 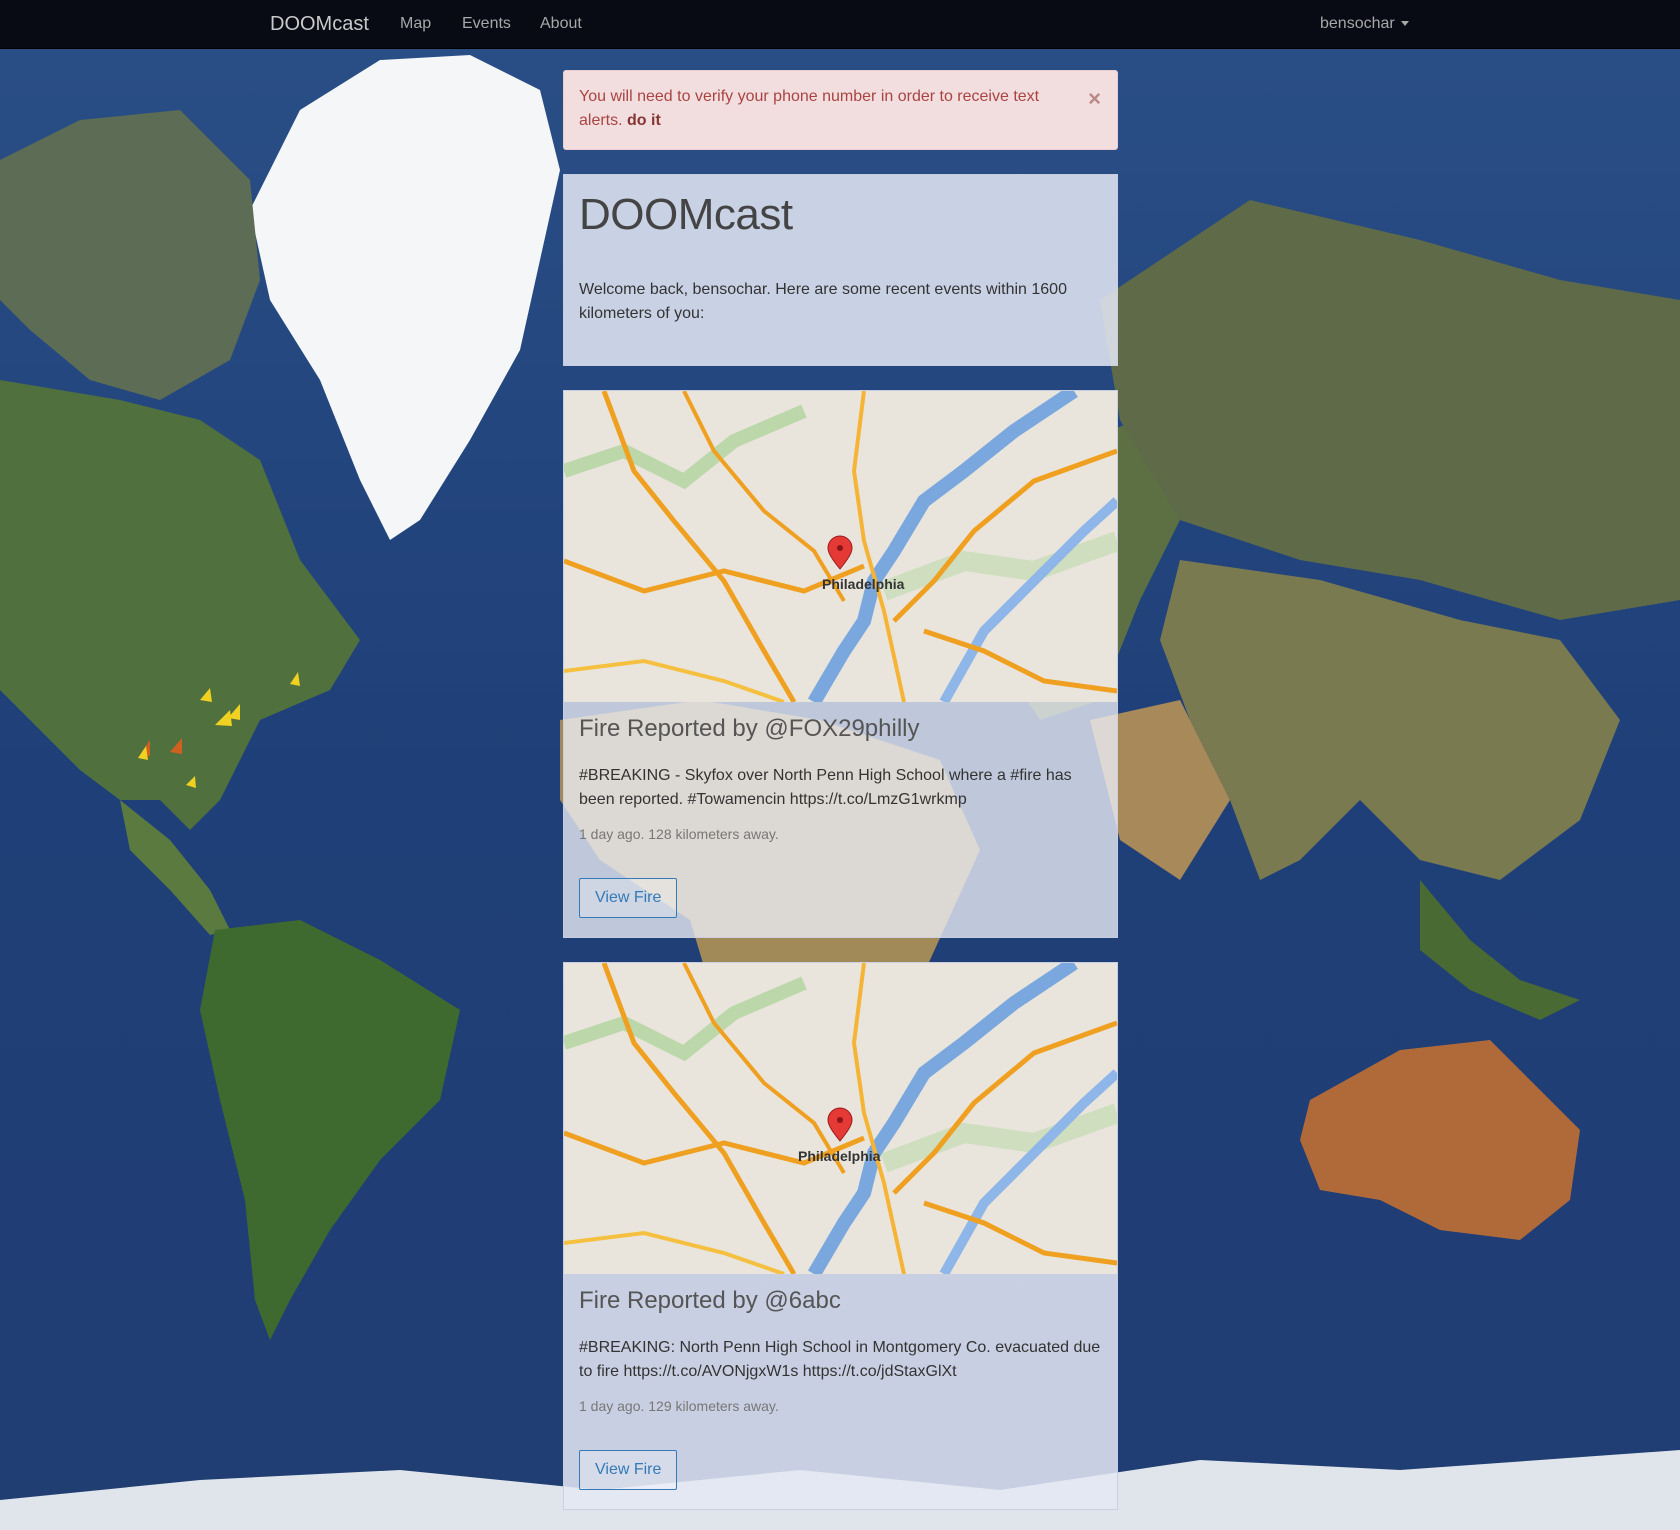 What do you see at coordinates (1404, 24) in the screenshot?
I see `caret-down-icon` at bounding box center [1404, 24].